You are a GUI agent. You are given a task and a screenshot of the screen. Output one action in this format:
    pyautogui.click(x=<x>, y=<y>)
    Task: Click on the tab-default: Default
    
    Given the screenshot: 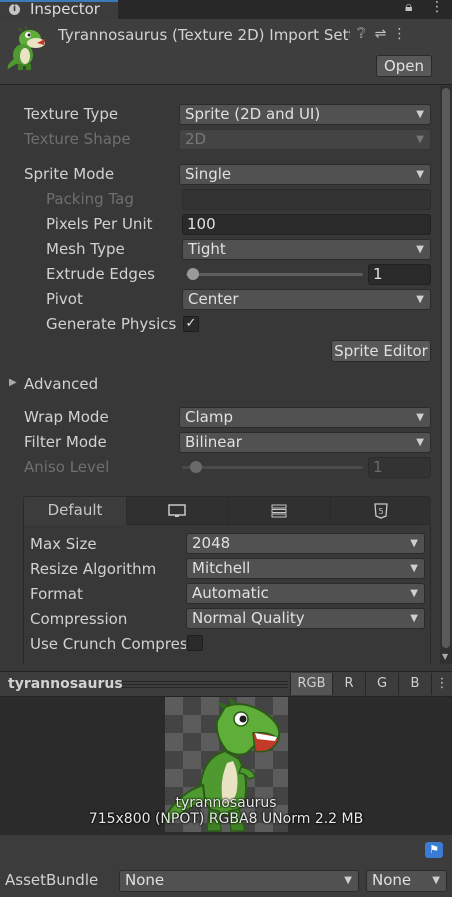 What is the action you would take?
    pyautogui.click(x=75, y=511)
    